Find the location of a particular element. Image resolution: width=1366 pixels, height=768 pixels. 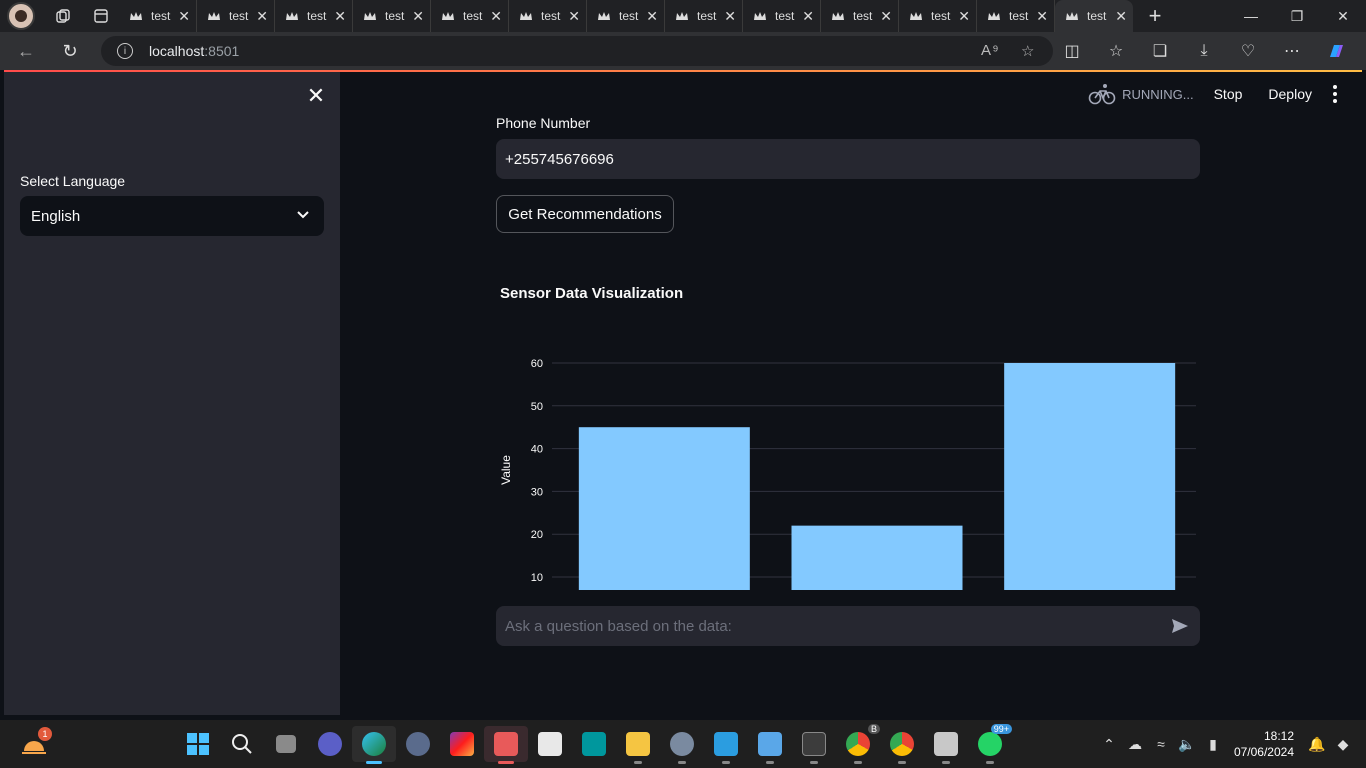

favorite-star-icon: ☆ is located at coordinates (1027, 51).